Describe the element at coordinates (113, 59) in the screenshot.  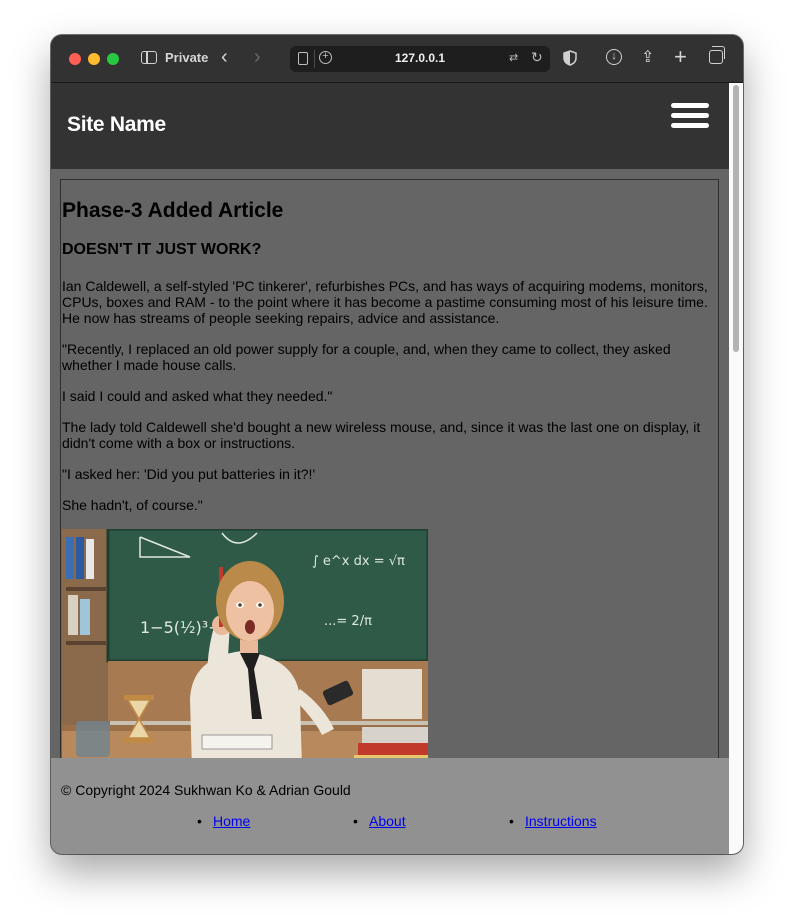
I see `maximize-window-button` at that location.